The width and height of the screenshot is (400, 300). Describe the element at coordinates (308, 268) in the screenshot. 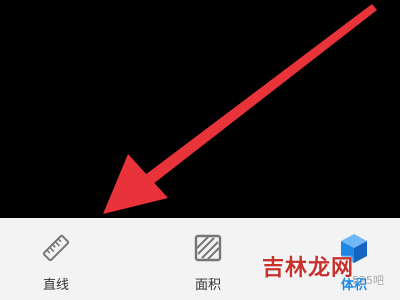

I see `watermark-logo: 吉林龙网` at that location.